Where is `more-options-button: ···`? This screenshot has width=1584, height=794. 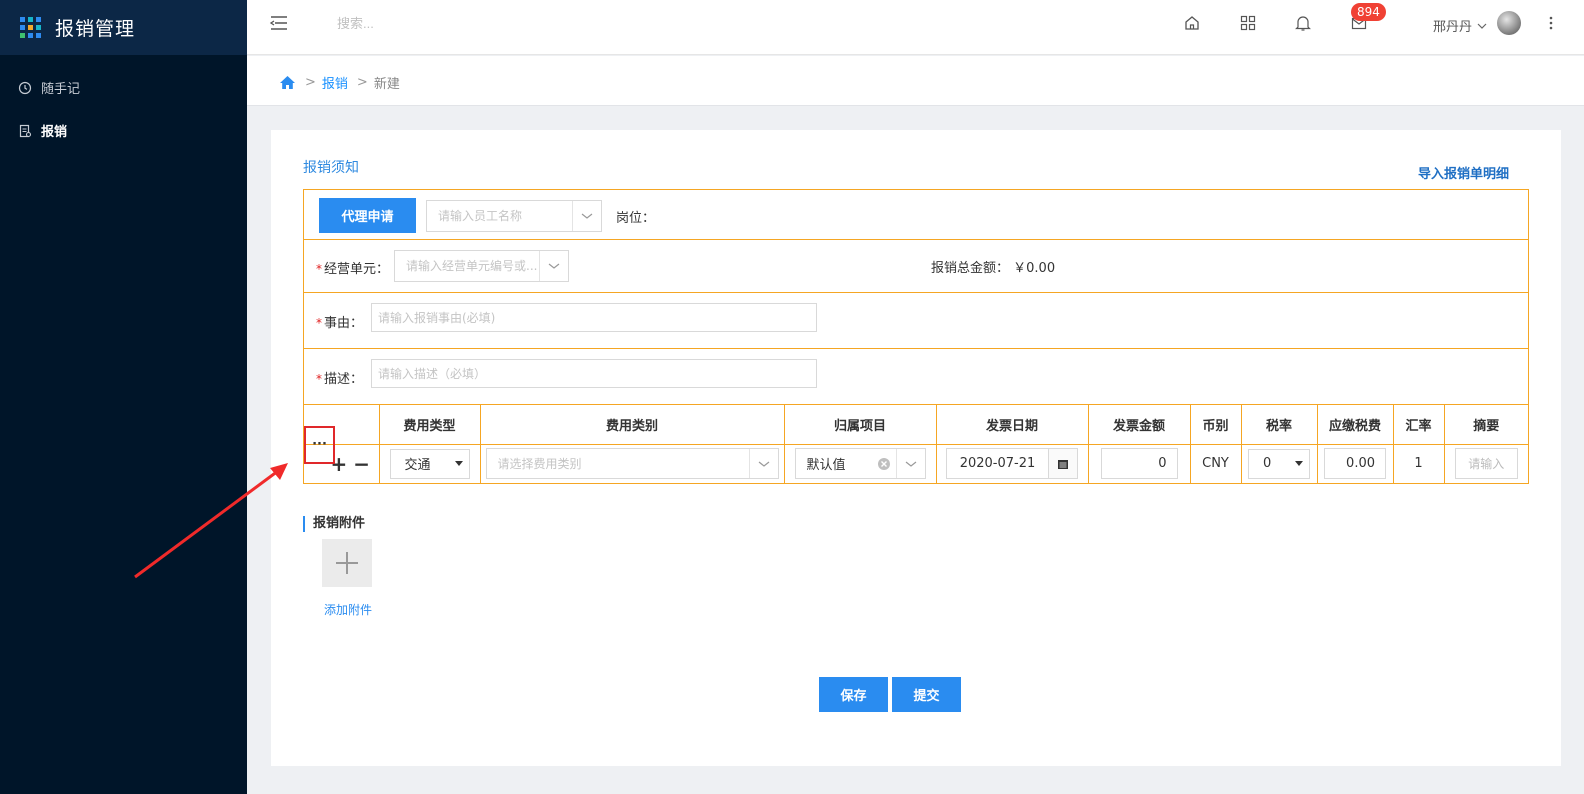
more-options-button: ··· is located at coordinates (319, 444).